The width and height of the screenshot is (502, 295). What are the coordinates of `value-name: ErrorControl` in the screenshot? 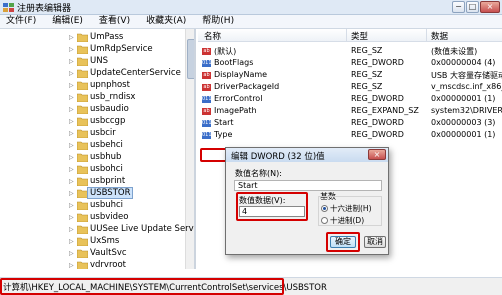 It's located at (238, 98).